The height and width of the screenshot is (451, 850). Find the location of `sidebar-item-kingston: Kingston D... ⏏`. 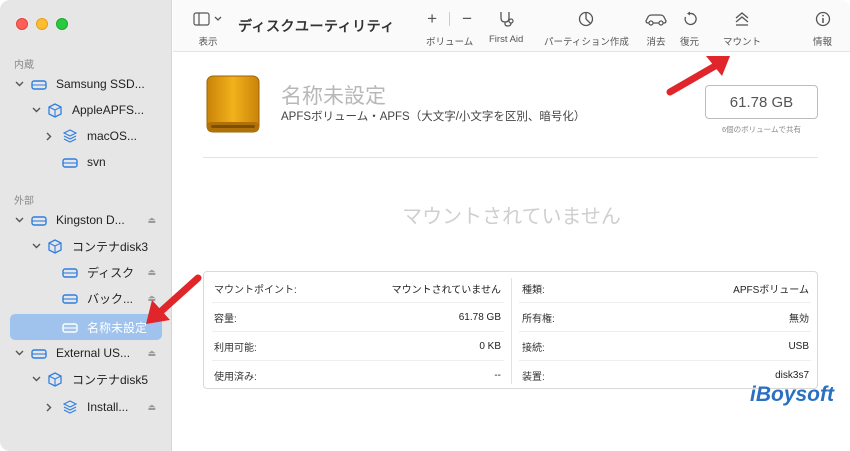

sidebar-item-kingston: Kingston D... ⏏ is located at coordinates (86, 220).